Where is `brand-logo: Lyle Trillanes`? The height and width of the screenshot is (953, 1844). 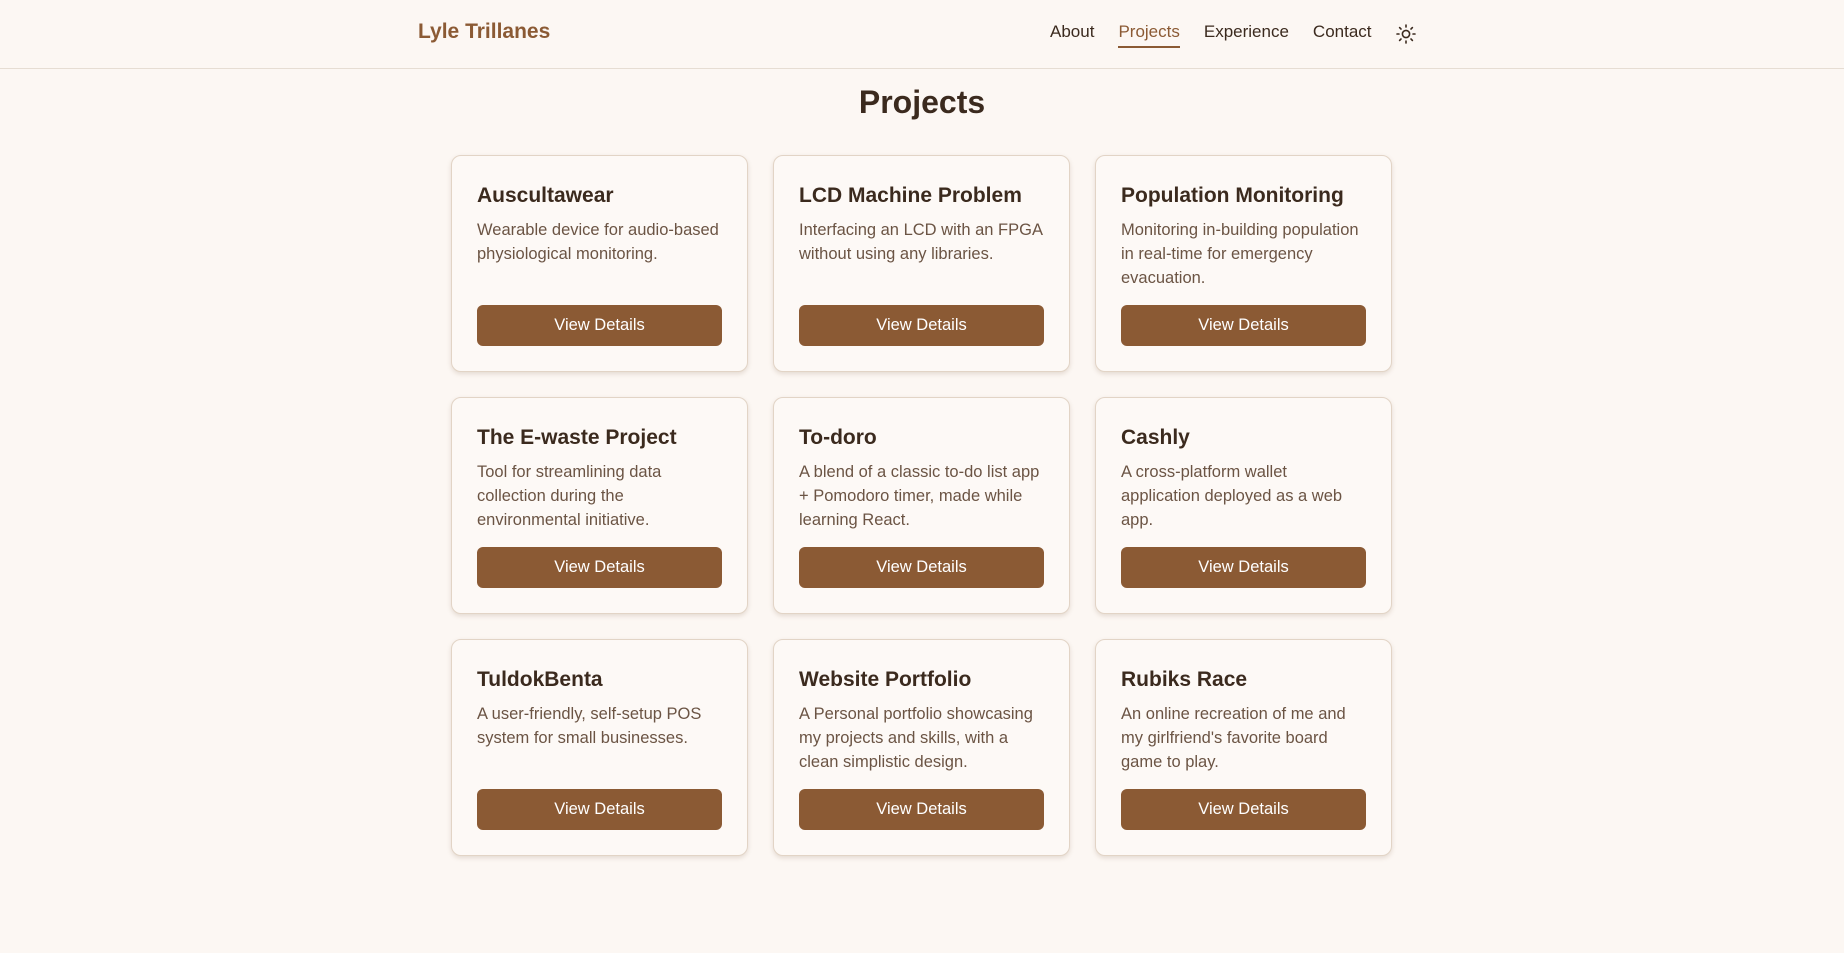 brand-logo: Lyle Trillanes is located at coordinates (484, 32).